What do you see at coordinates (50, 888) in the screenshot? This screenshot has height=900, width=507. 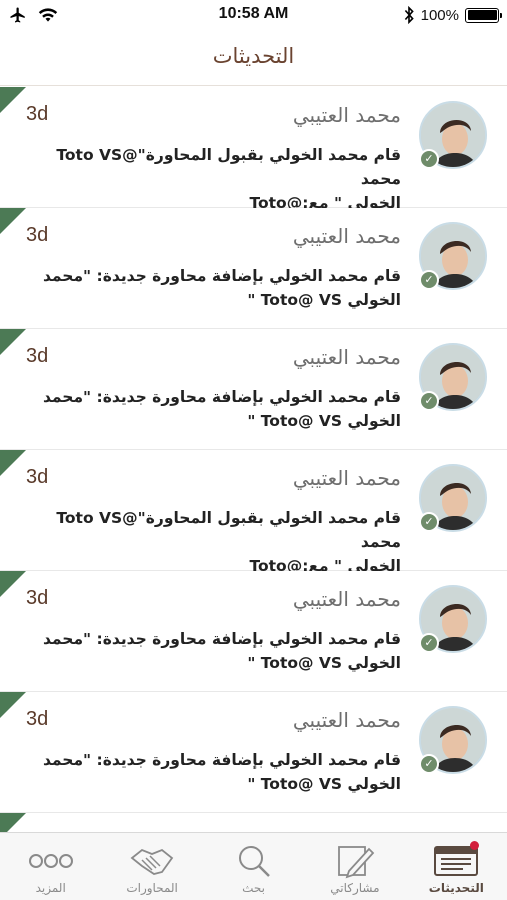 I see `tab-label: المزيد` at bounding box center [50, 888].